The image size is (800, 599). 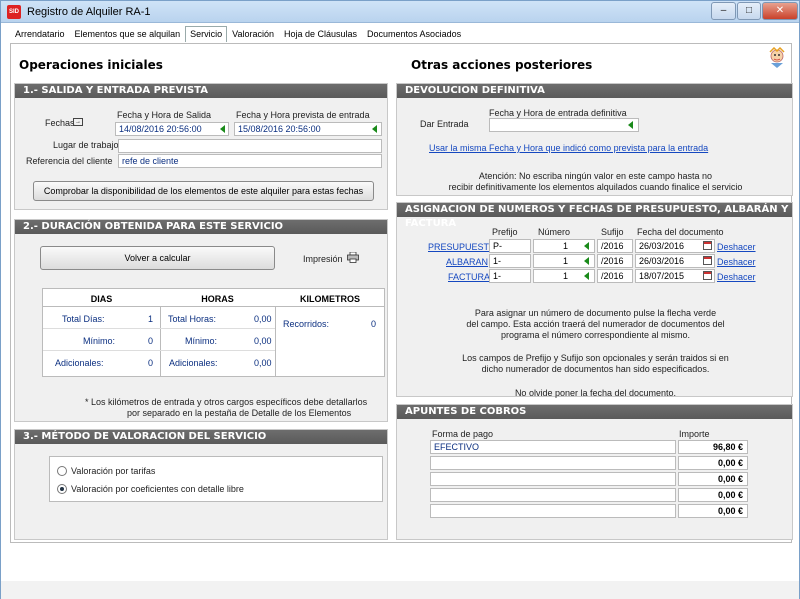 I want to click on option-tarifas-label: Valoración por tarifas, so click(x=113, y=471).